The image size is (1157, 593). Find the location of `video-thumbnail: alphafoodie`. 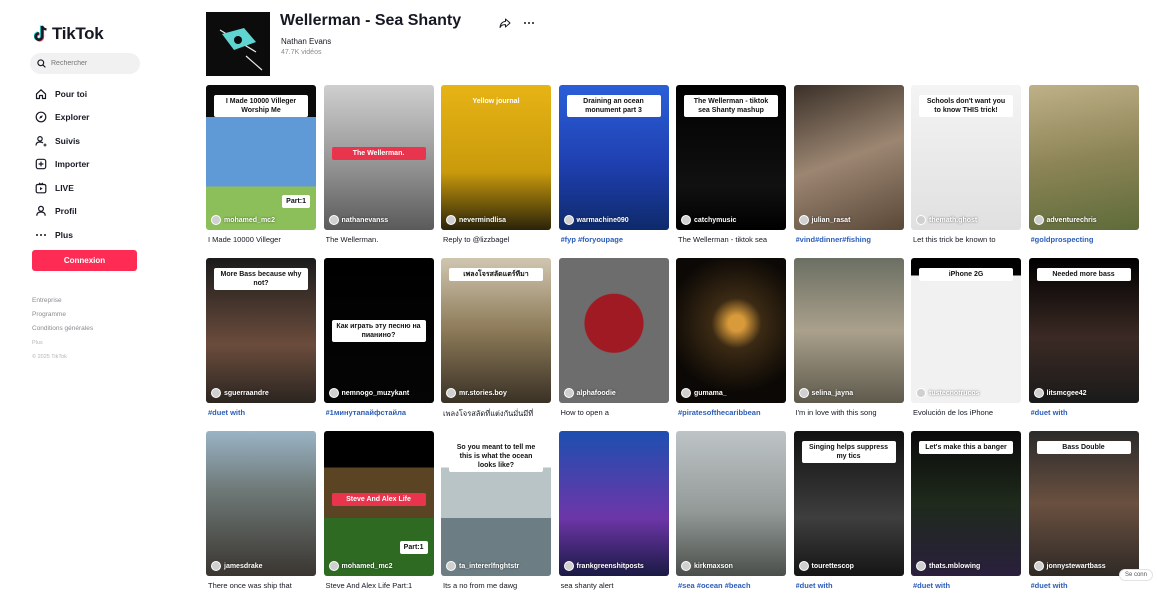

video-thumbnail: alphafoodie is located at coordinates (613, 330).